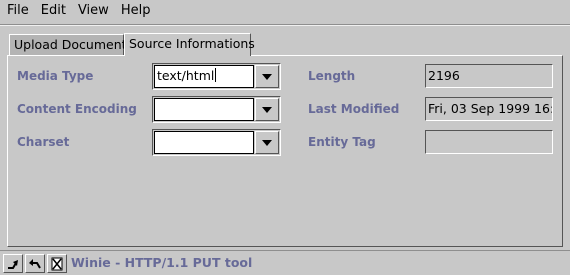  I want to click on charset-field, so click(204, 142).